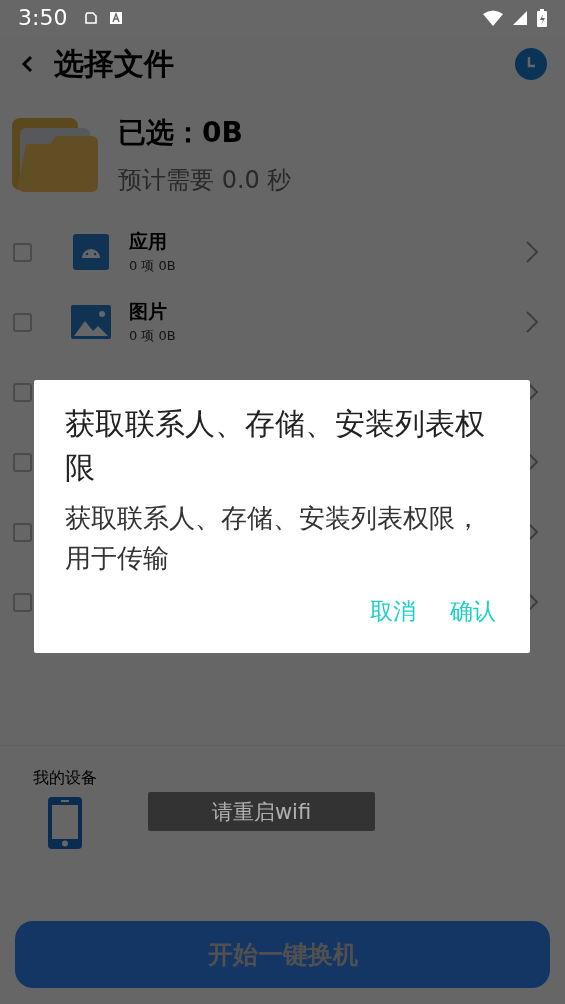 The image size is (565, 1004). I want to click on folder-icon, so click(55, 155).